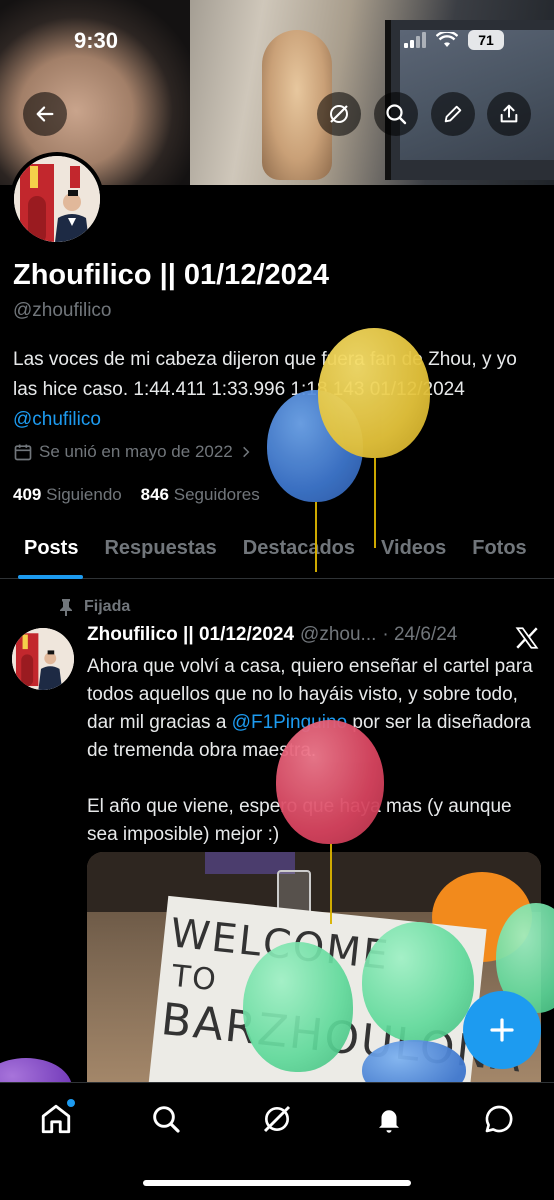  What do you see at coordinates (389, 1121) in the screenshot?
I see `bell-icon` at bounding box center [389, 1121].